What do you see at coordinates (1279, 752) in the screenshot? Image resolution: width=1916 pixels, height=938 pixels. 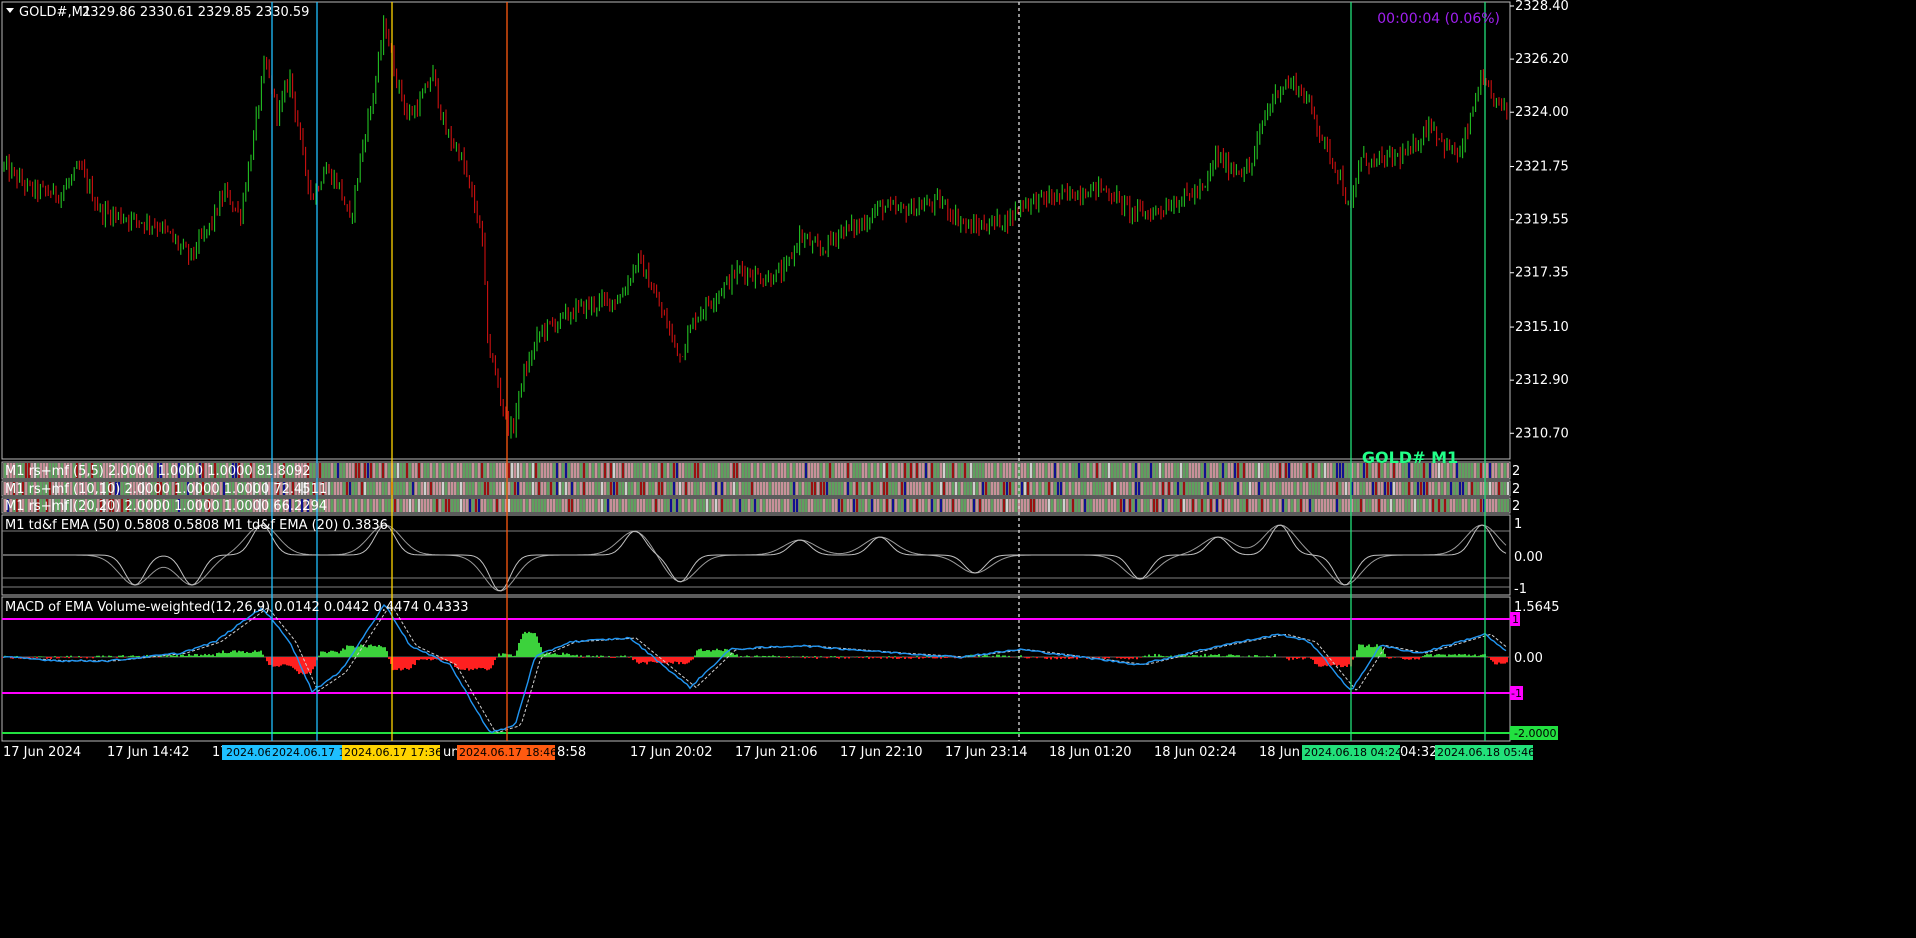 I see `time-label: 18 Jun` at bounding box center [1279, 752].